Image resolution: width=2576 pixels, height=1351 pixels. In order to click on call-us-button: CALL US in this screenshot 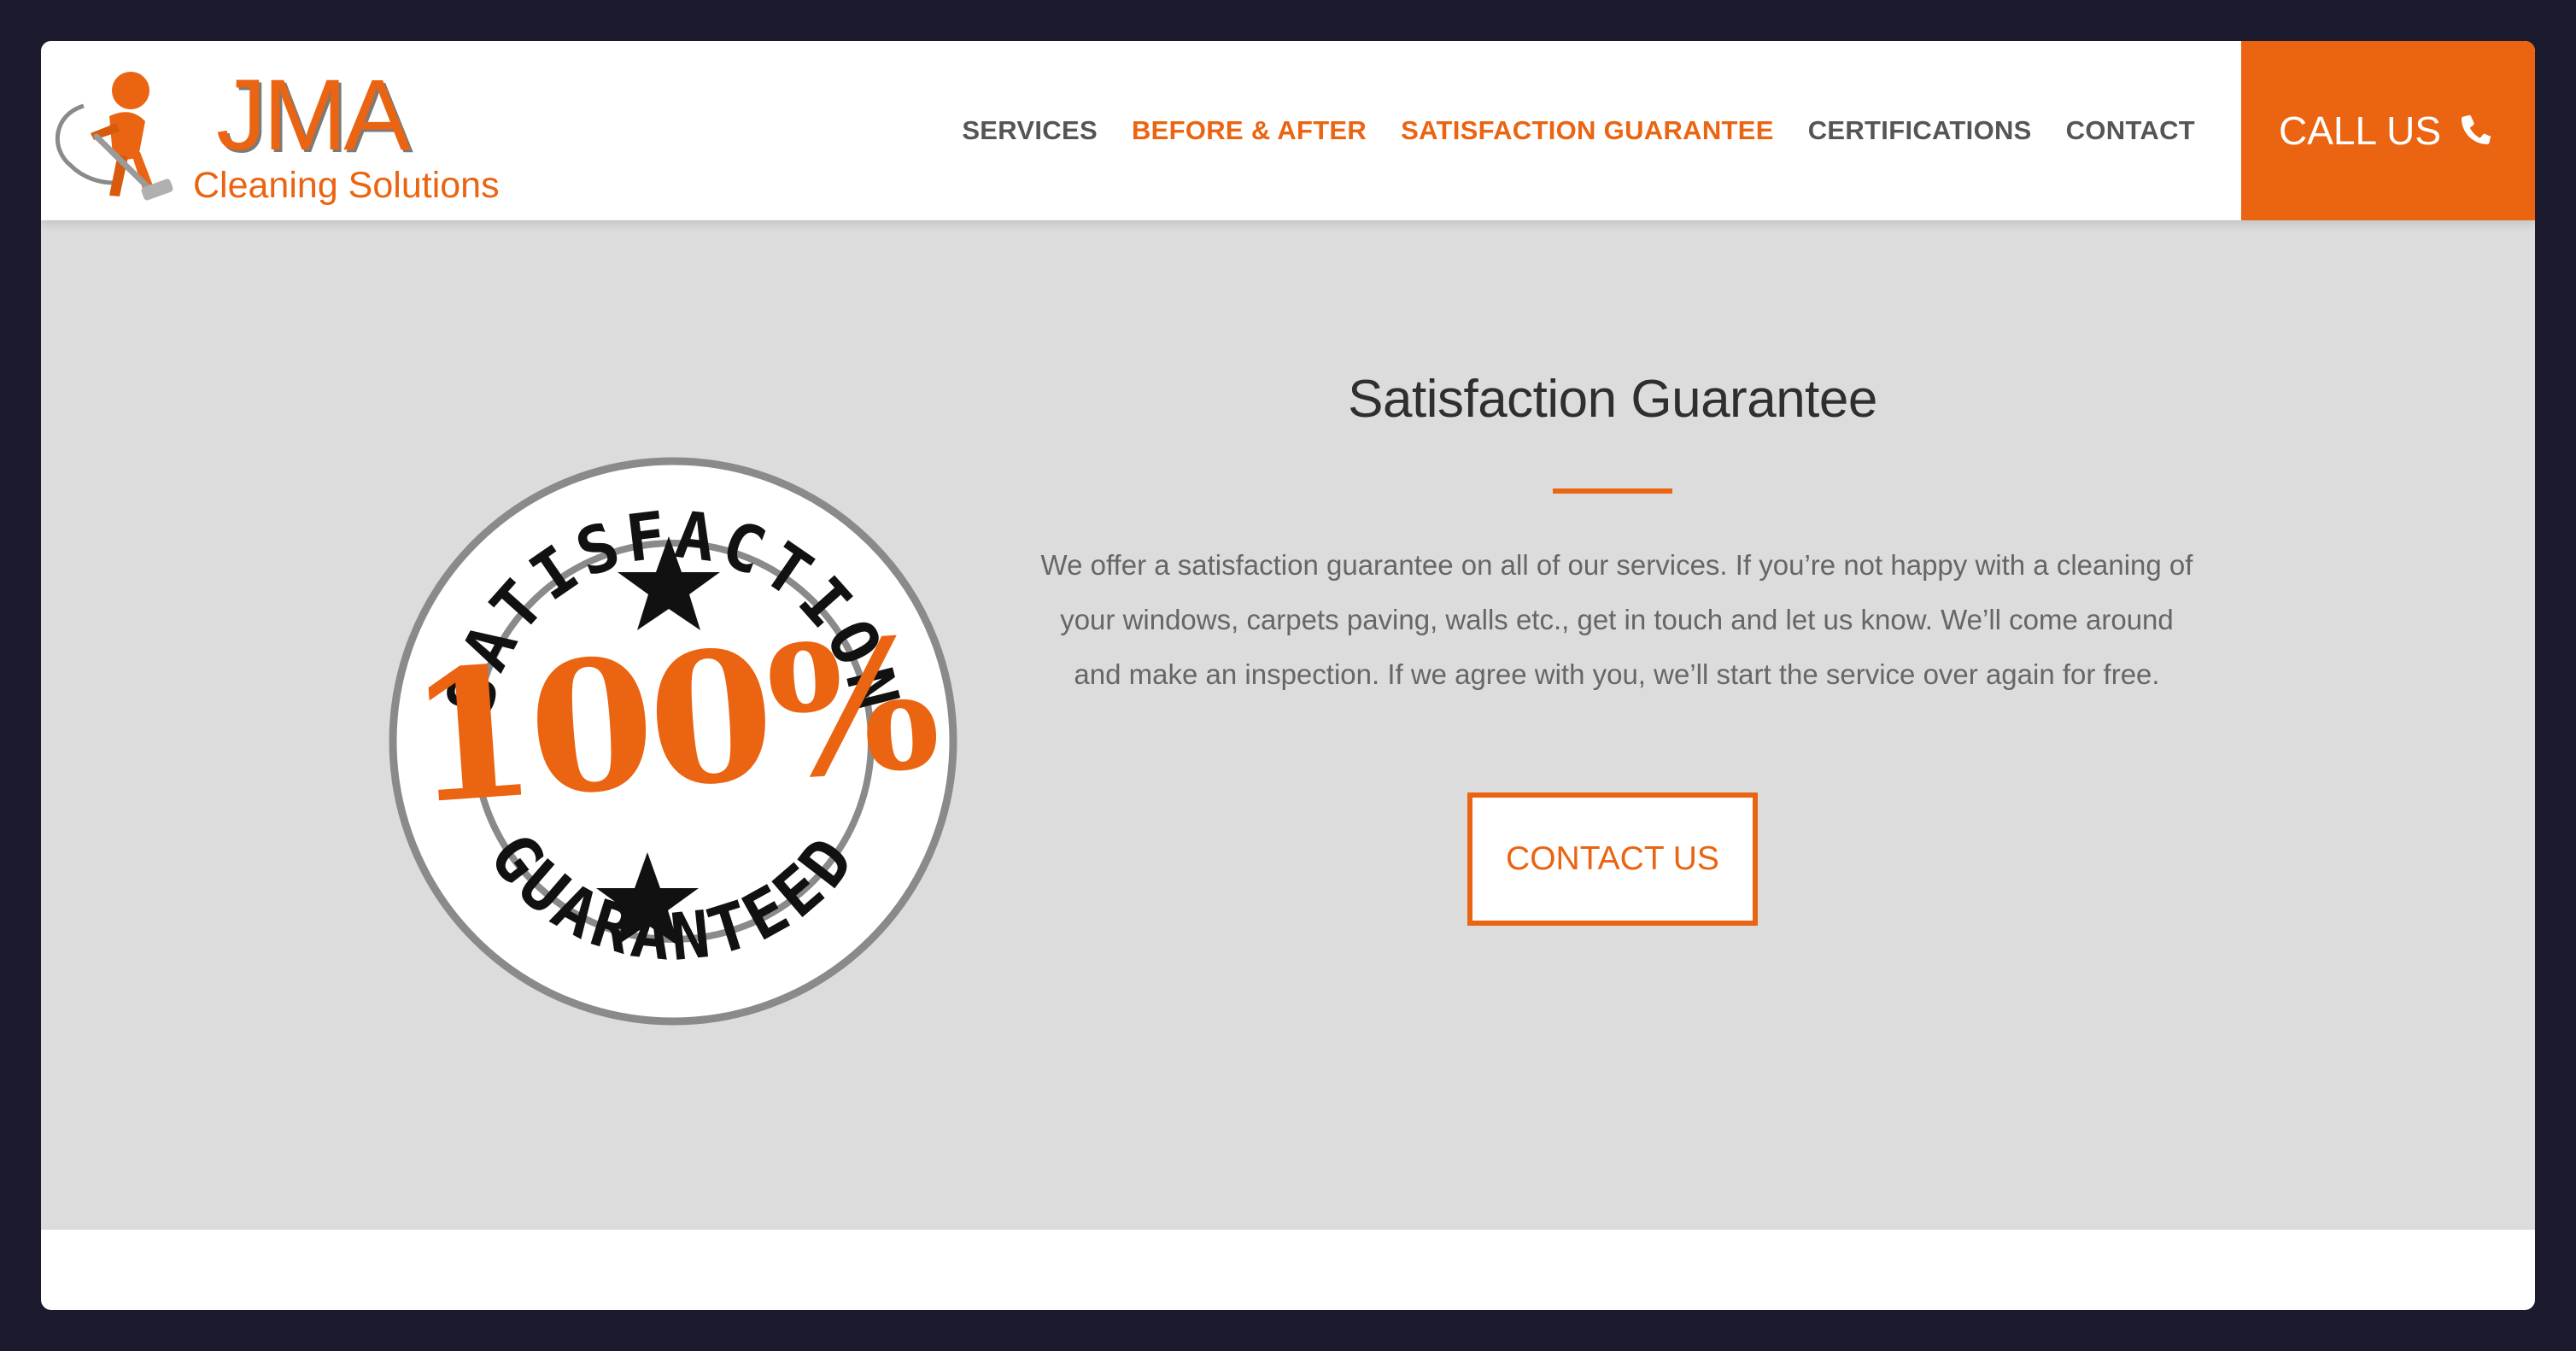, I will do `click(2388, 130)`.